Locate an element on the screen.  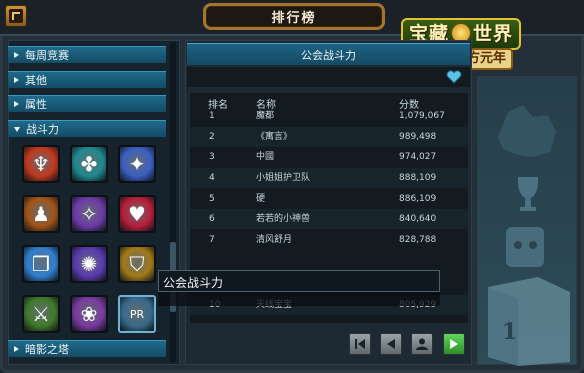
rank-cell: 4 is located at coordinates (212, 178).